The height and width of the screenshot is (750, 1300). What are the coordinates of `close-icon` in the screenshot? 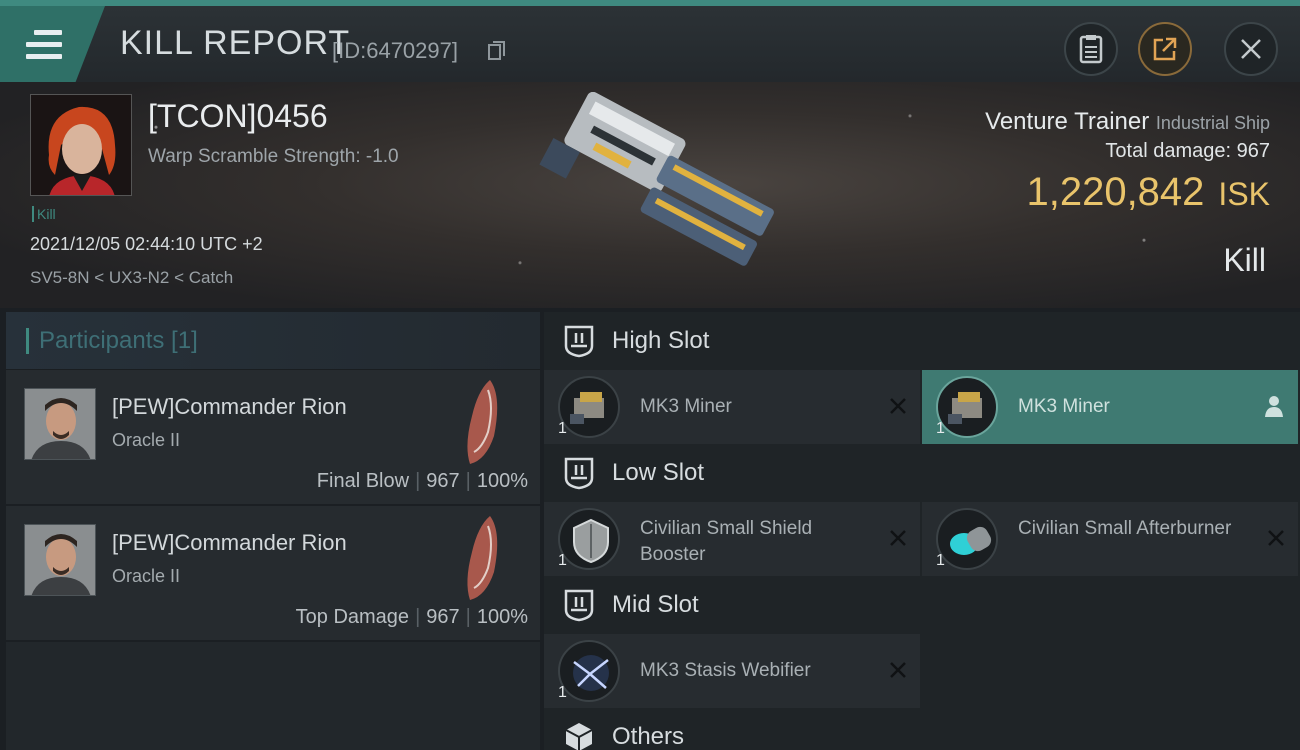 It's located at (1251, 49).